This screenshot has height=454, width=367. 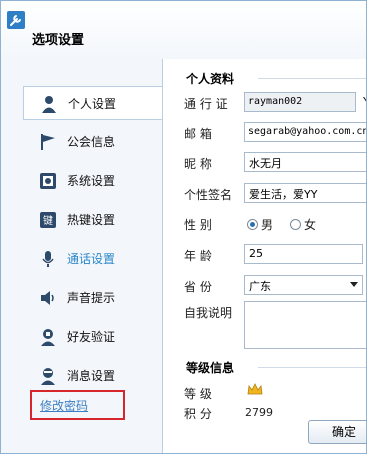 I want to click on crown-icon, so click(x=255, y=389).